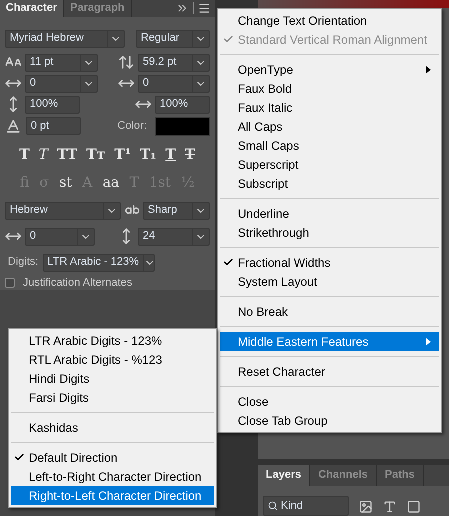  I want to click on style-button: TT, so click(67, 155).